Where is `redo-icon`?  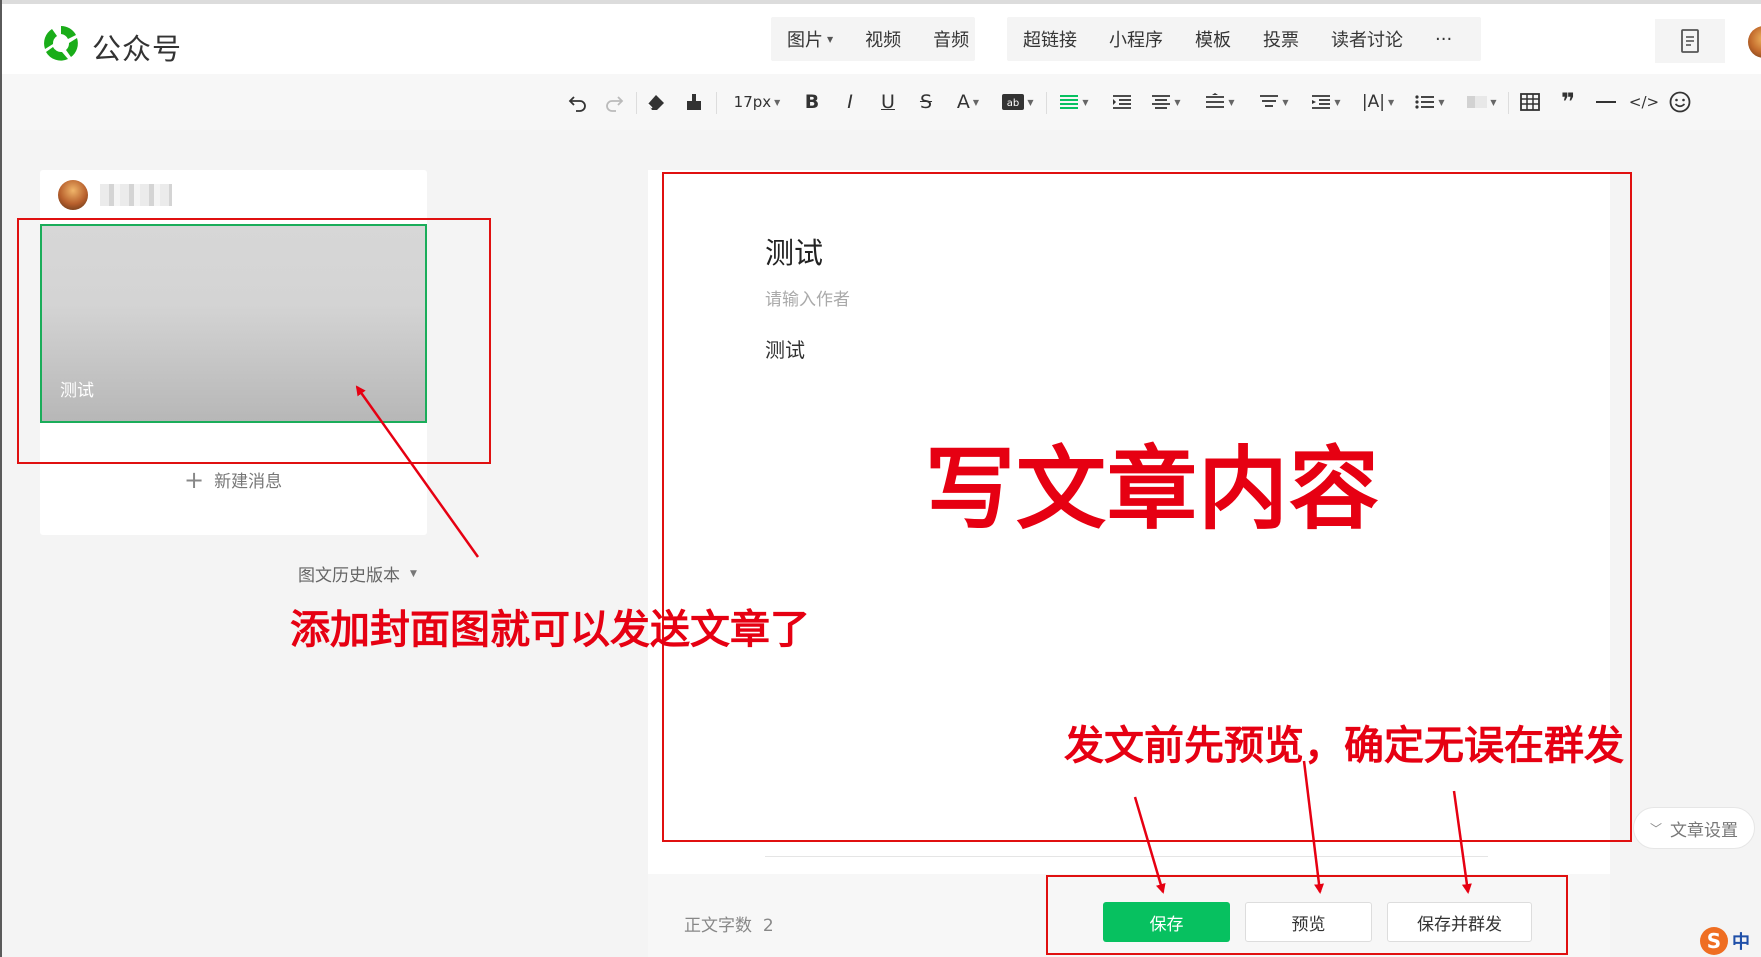 redo-icon is located at coordinates (615, 104).